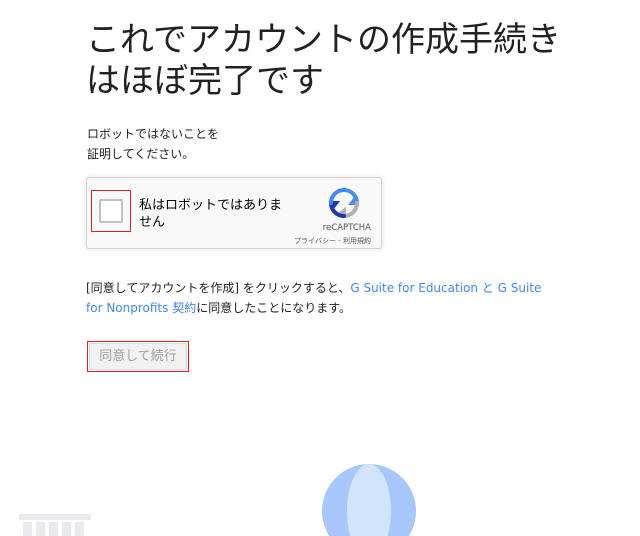 Image resolution: width=640 pixels, height=536 pixels. Describe the element at coordinates (332, 241) in the screenshot. I see `recaptcha-privacy-terms-link: プライバシー - 利用規約` at that location.